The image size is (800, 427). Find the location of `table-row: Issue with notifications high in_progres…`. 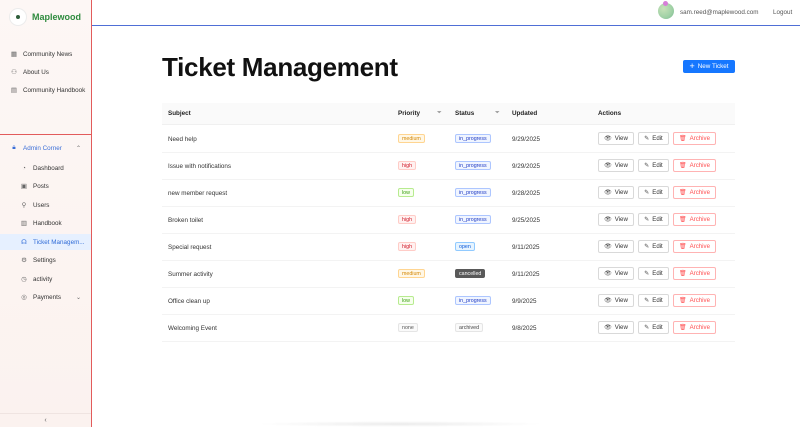

table-row: Issue with notifications high in_progres… is located at coordinates (448, 166).